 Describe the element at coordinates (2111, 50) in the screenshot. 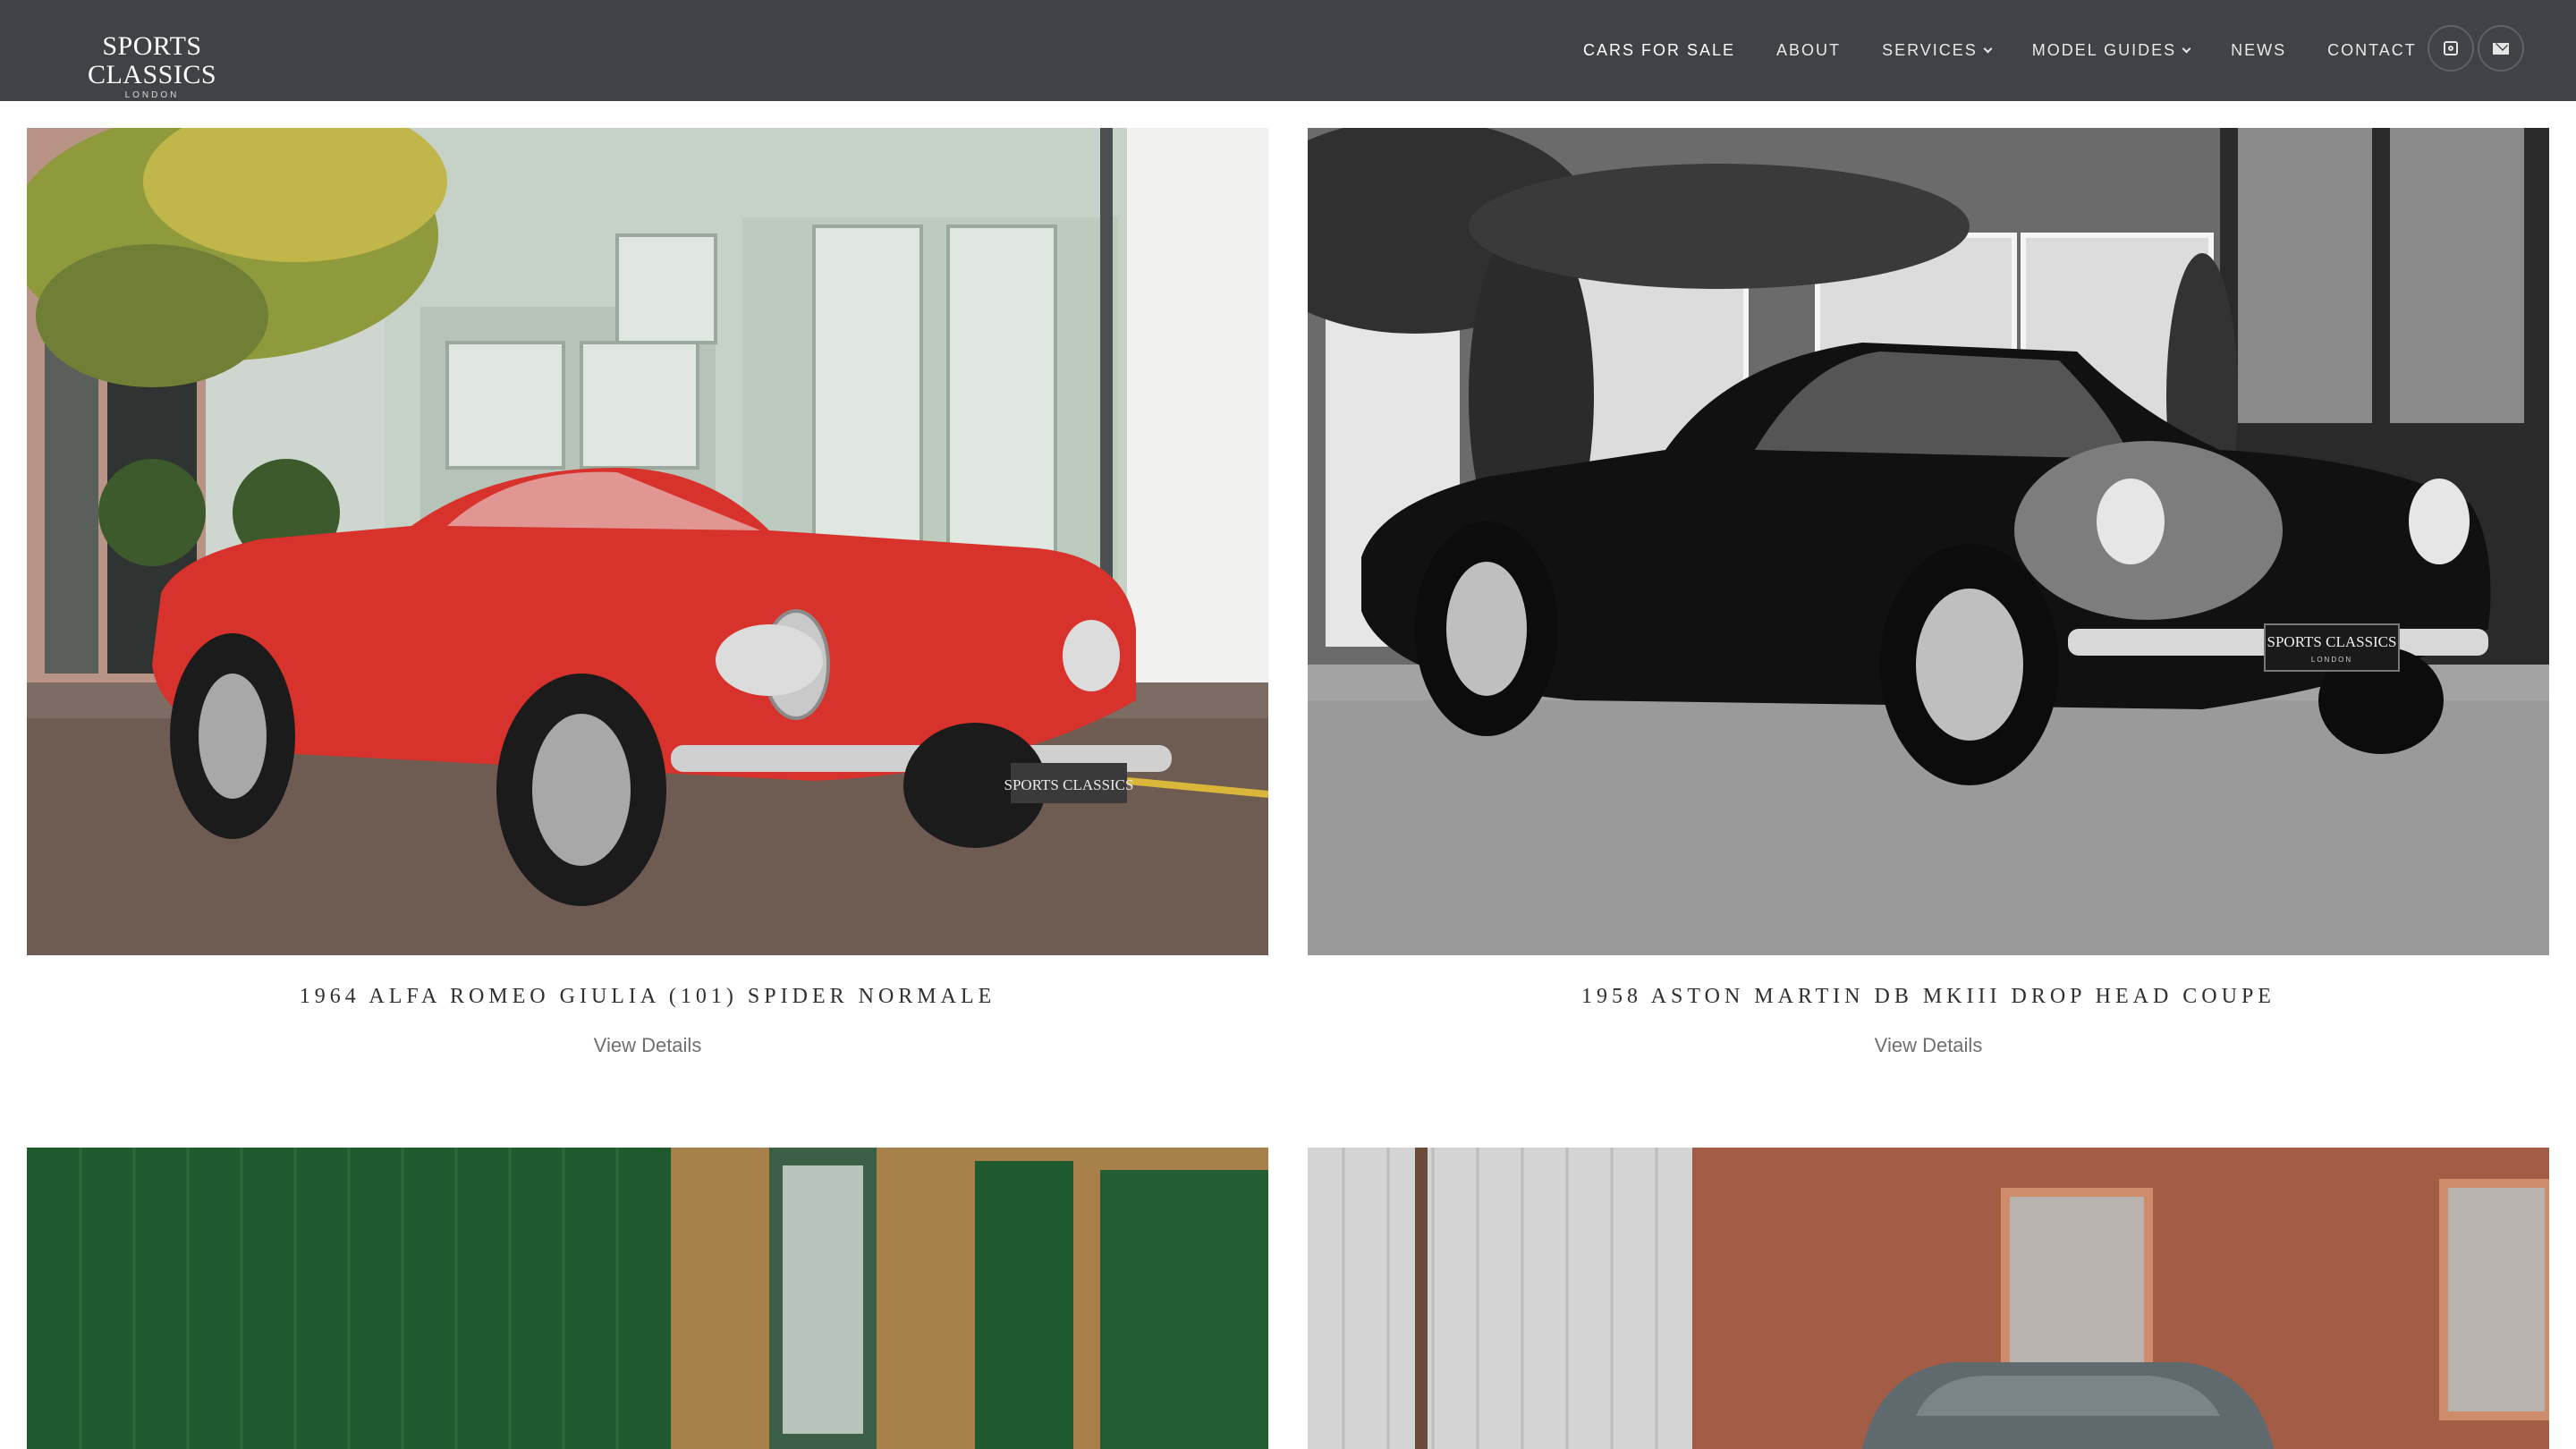

I see `nav-model-guides: MODEL GUIDES` at that location.